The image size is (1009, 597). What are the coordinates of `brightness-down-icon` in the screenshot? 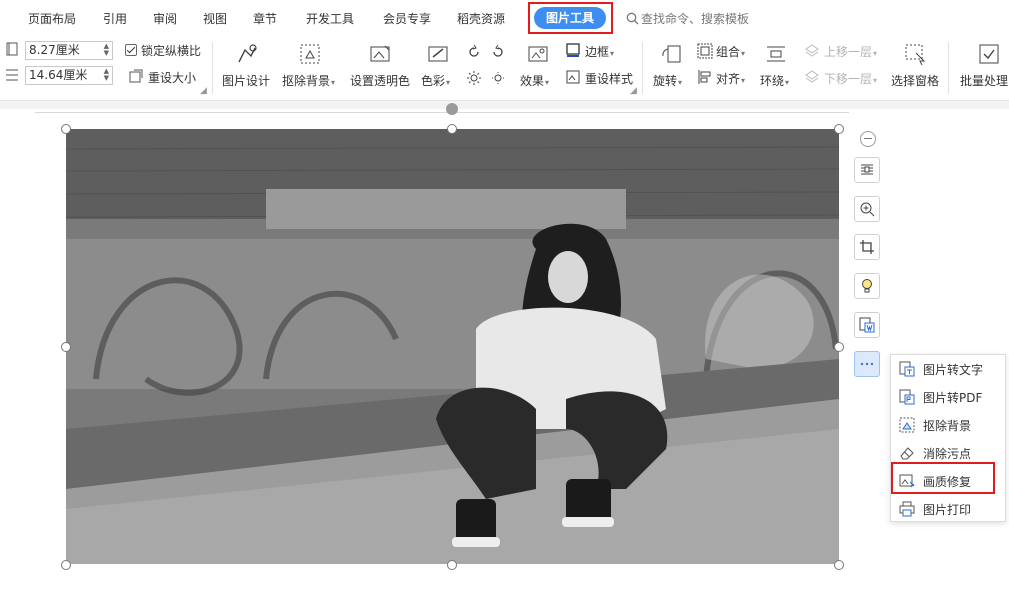 It's located at (498, 78).